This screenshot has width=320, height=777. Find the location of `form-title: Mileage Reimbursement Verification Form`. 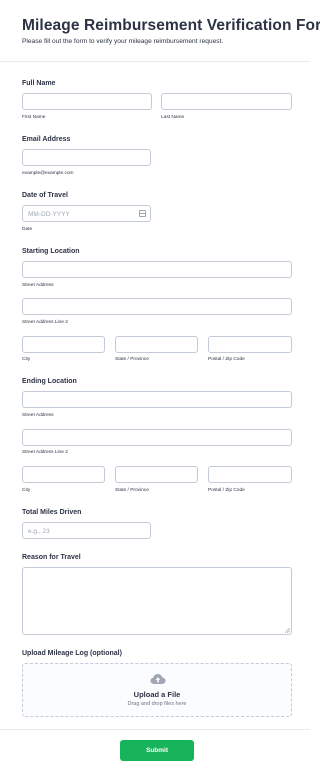

form-title: Mileage Reimbursement Verification Form is located at coordinates (171, 25).